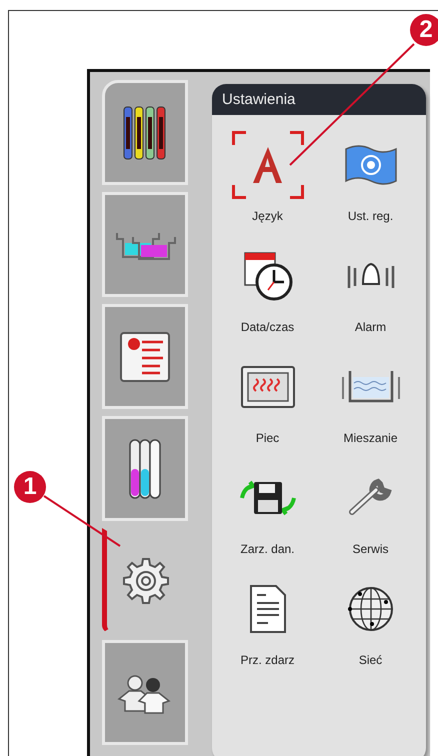 Image resolution: width=438 pixels, height=756 pixels. I want to click on floppy-disk-icon, so click(268, 498).